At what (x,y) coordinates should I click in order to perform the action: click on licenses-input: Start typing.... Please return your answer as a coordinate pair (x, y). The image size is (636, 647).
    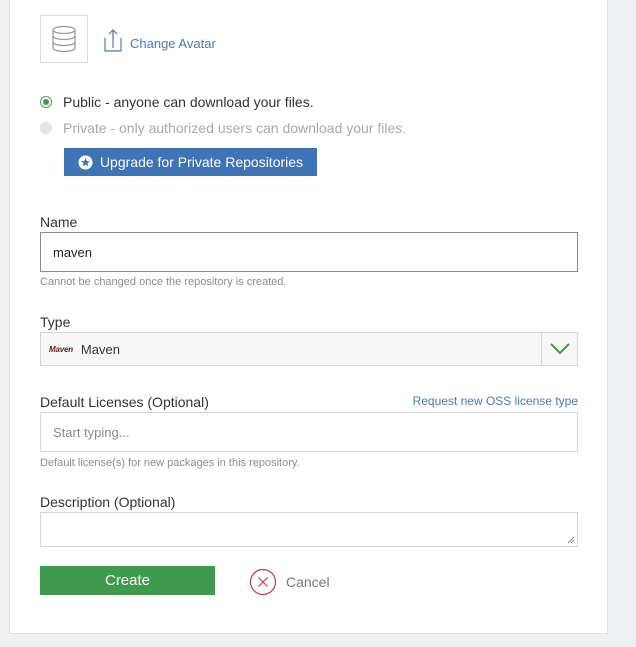
    Looking at the image, I should click on (309, 432).